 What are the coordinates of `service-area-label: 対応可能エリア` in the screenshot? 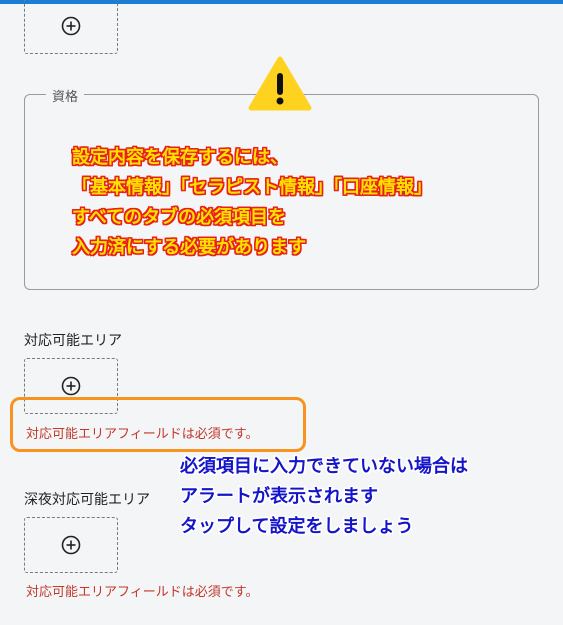 It's located at (73, 341).